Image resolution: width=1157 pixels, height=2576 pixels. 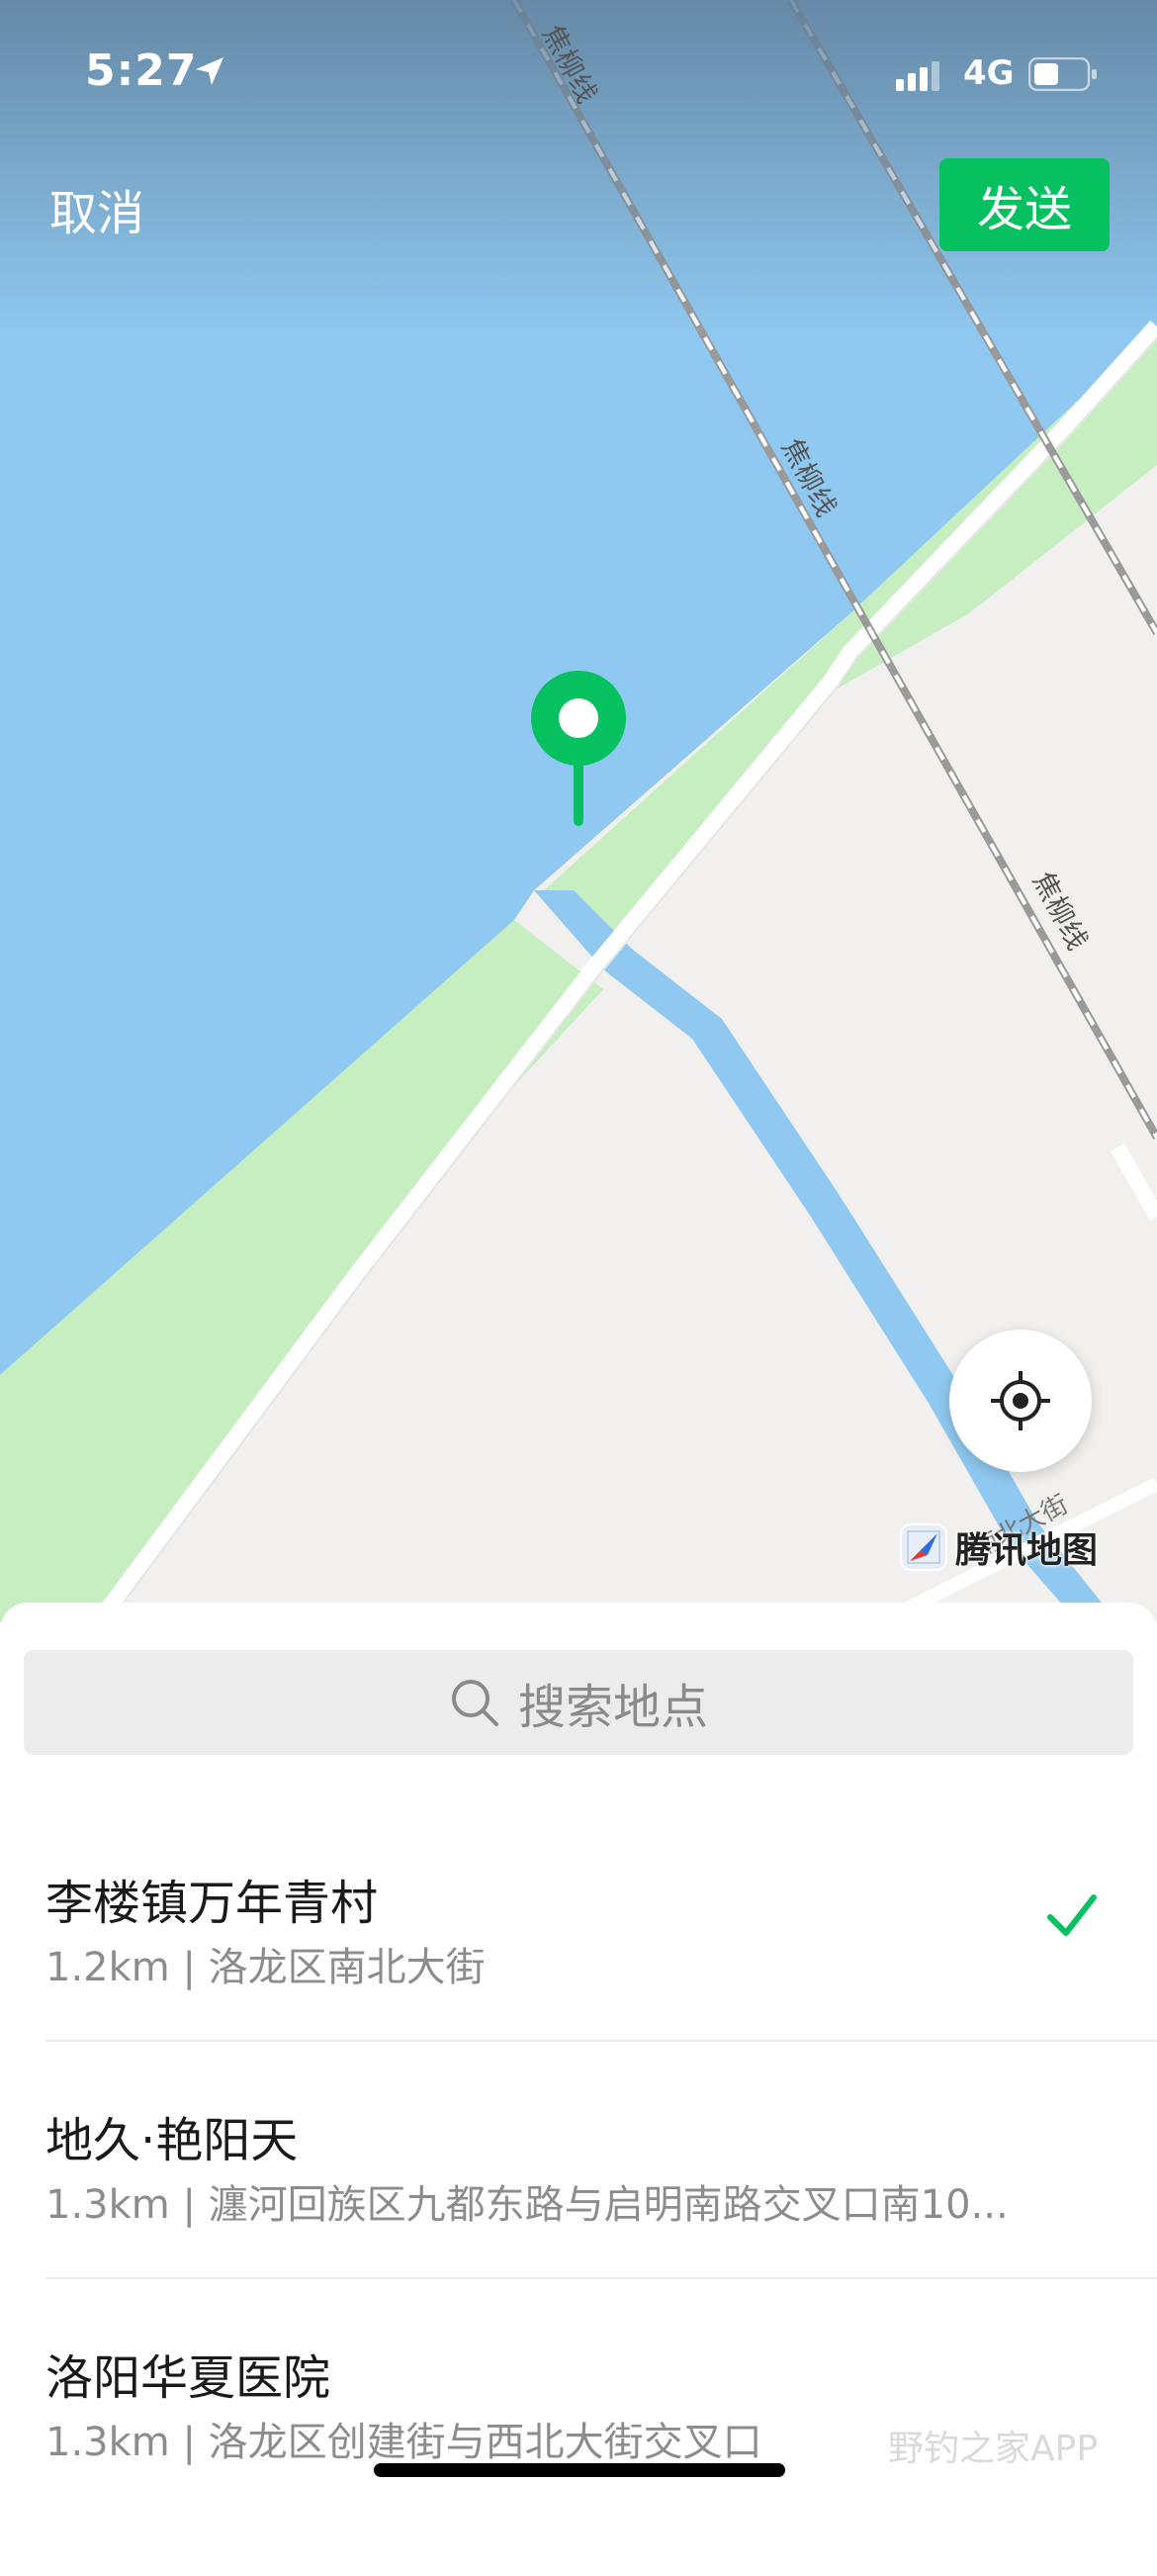 What do you see at coordinates (188, 2378) in the screenshot?
I see `place-title: 洛阳华夏医院` at bounding box center [188, 2378].